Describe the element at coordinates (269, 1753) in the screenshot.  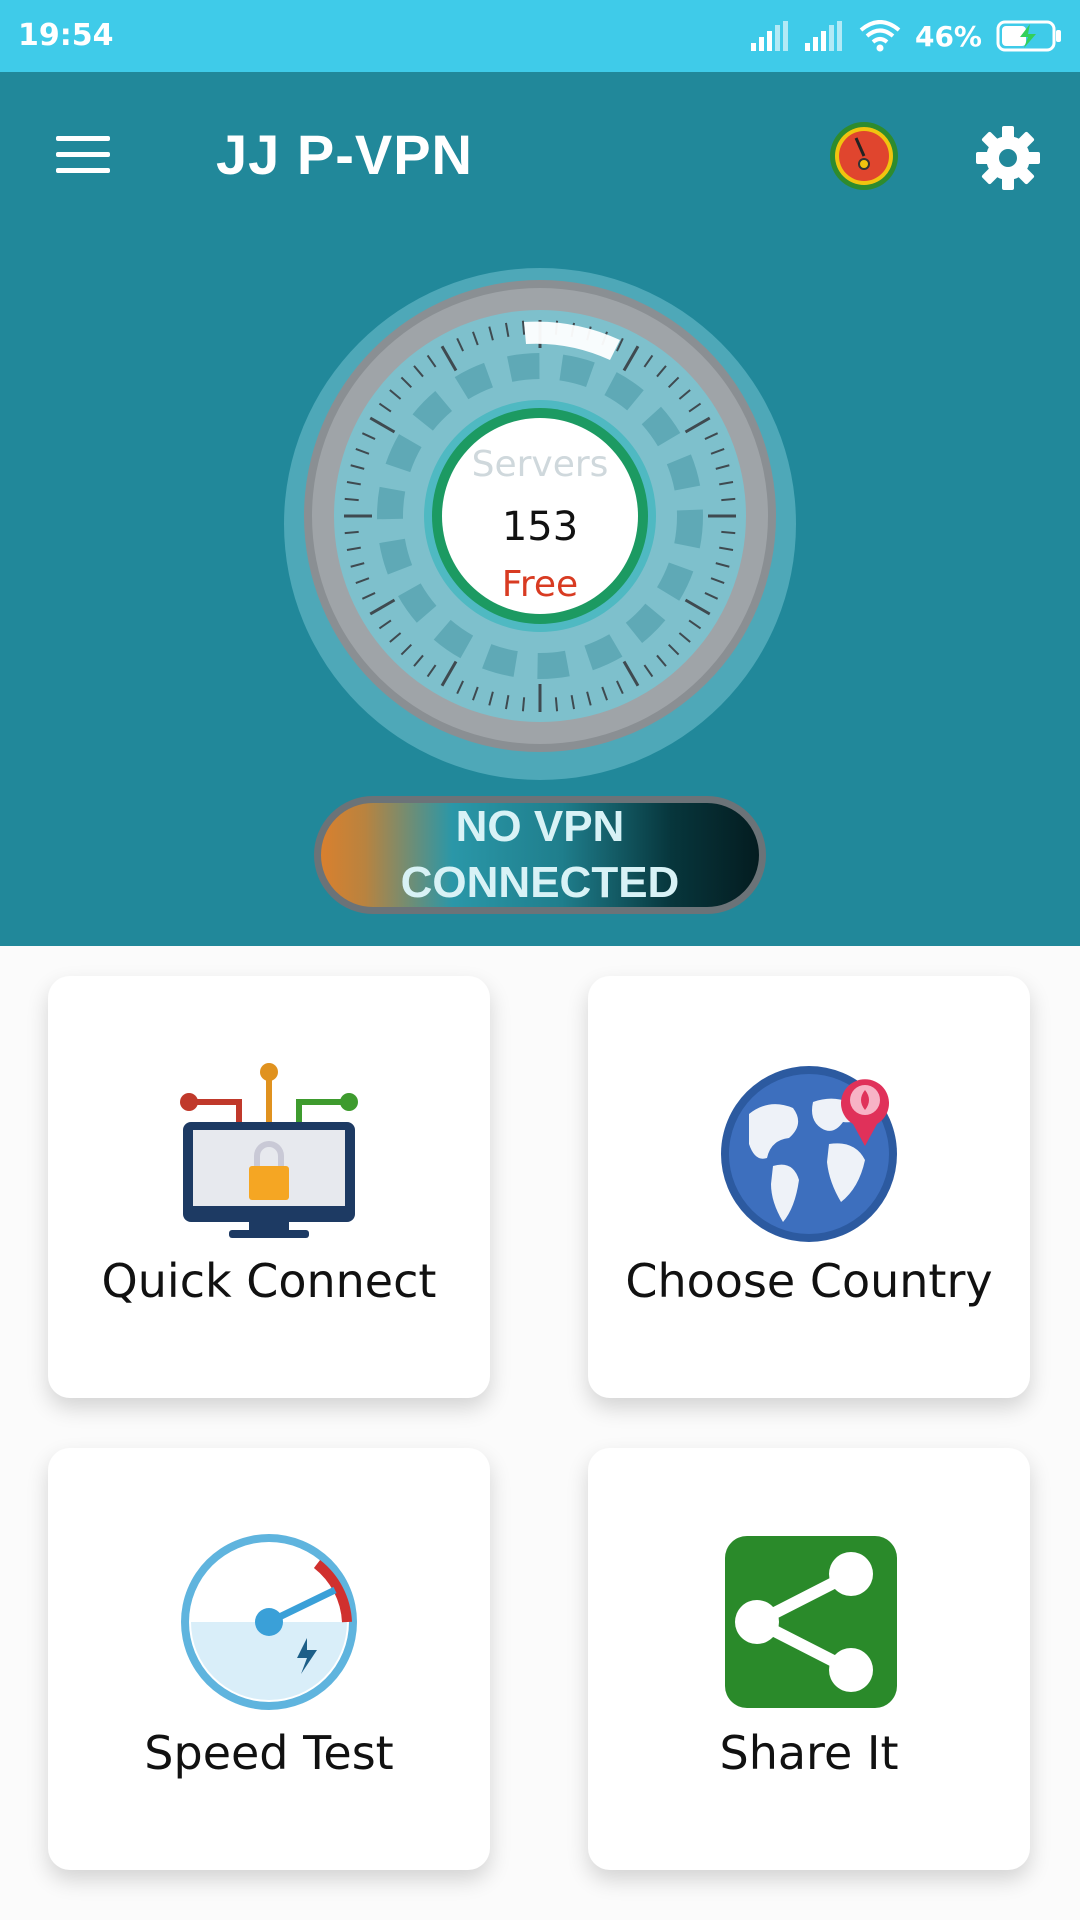
I see `speed-test-label: Speed Test` at that location.